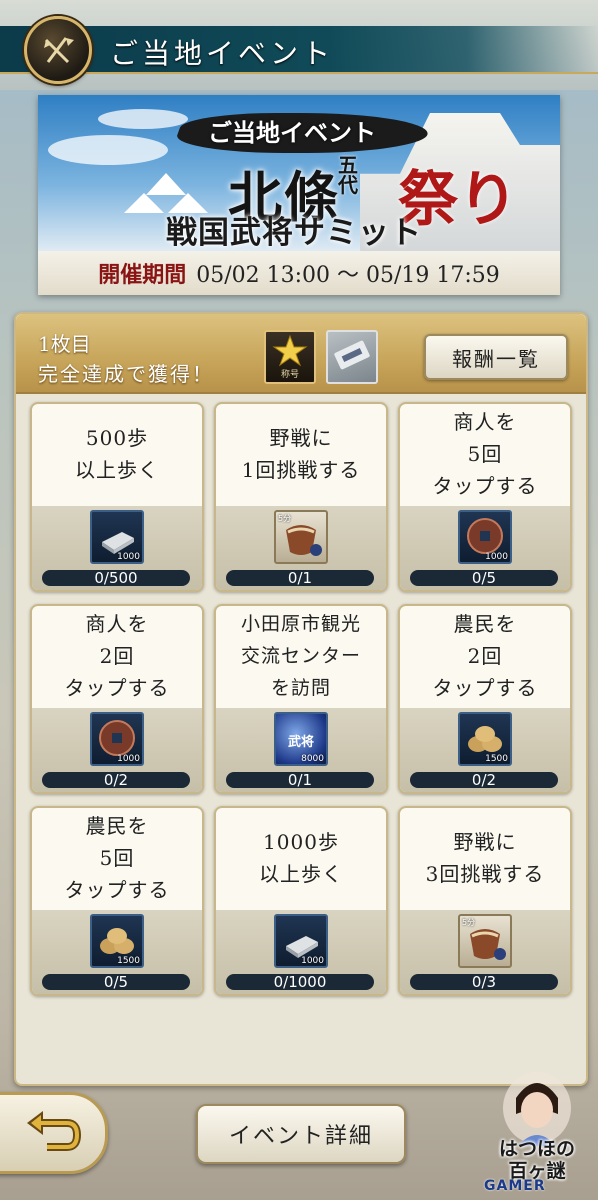  I want to click on mission-card: 500歩 以上歩く 1000 0/500, so click(117, 497).